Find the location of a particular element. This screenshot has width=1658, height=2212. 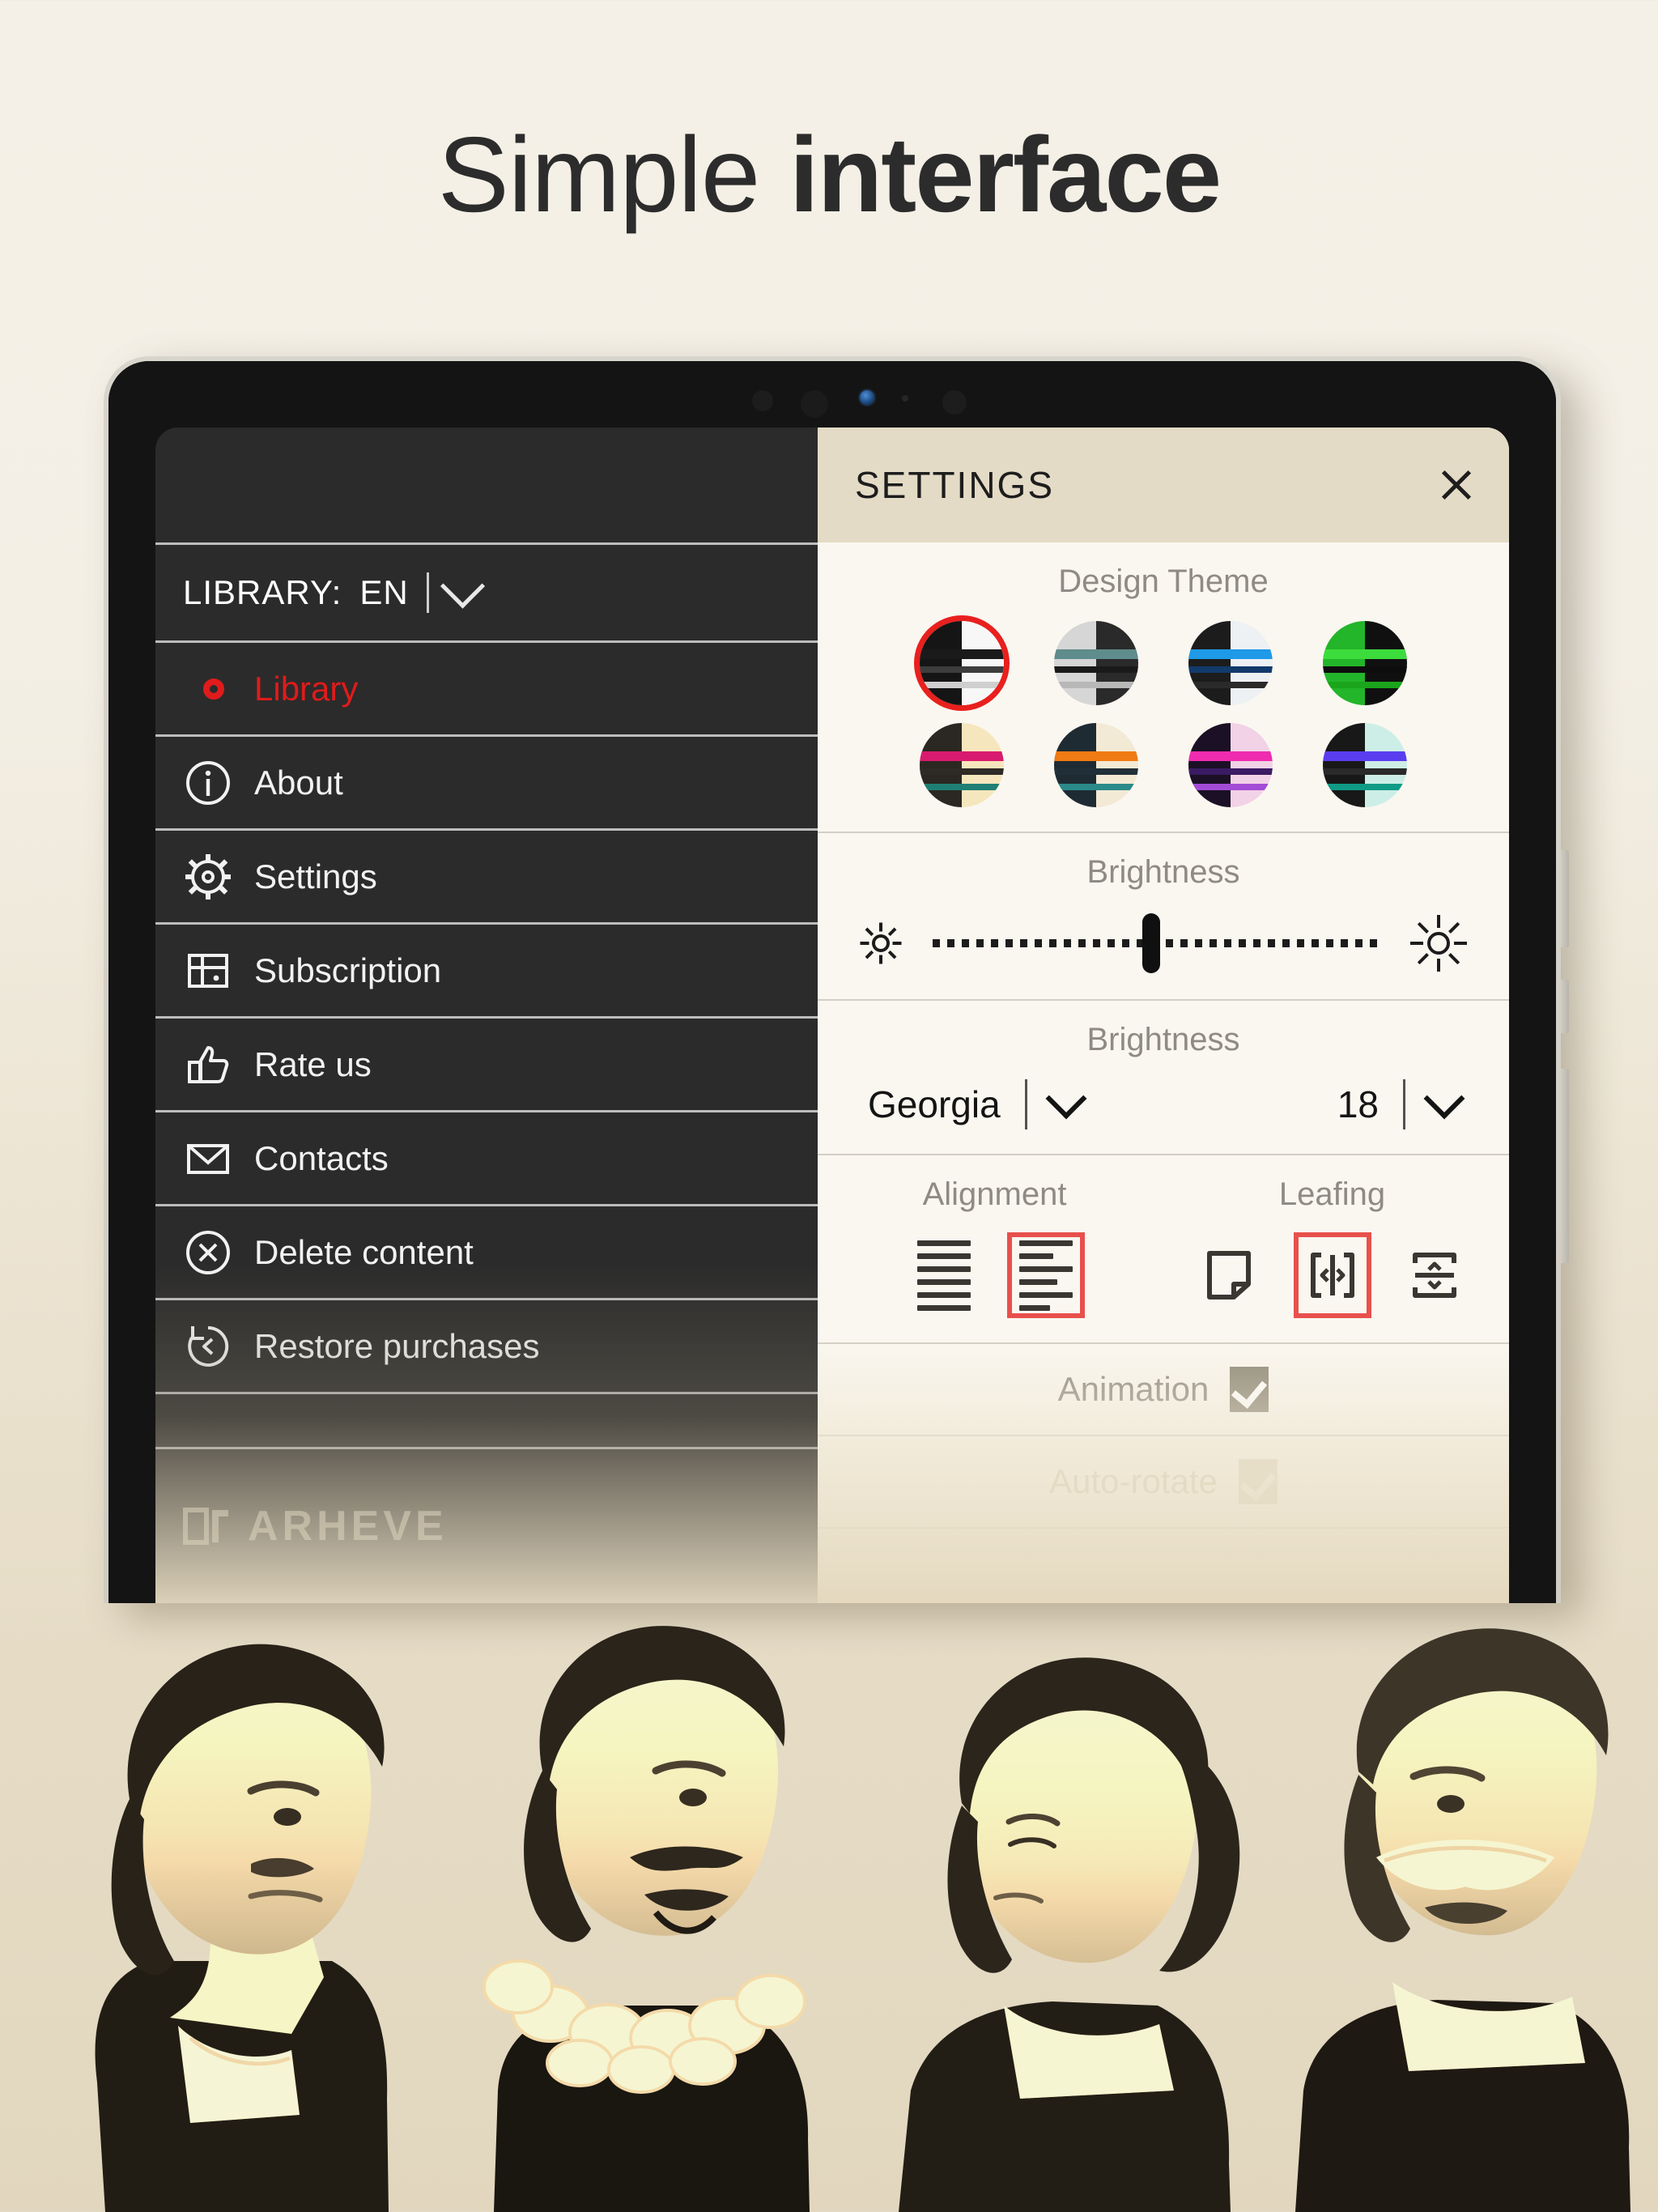

sidebar-item-delete-content: Delete content is located at coordinates (486, 1253).